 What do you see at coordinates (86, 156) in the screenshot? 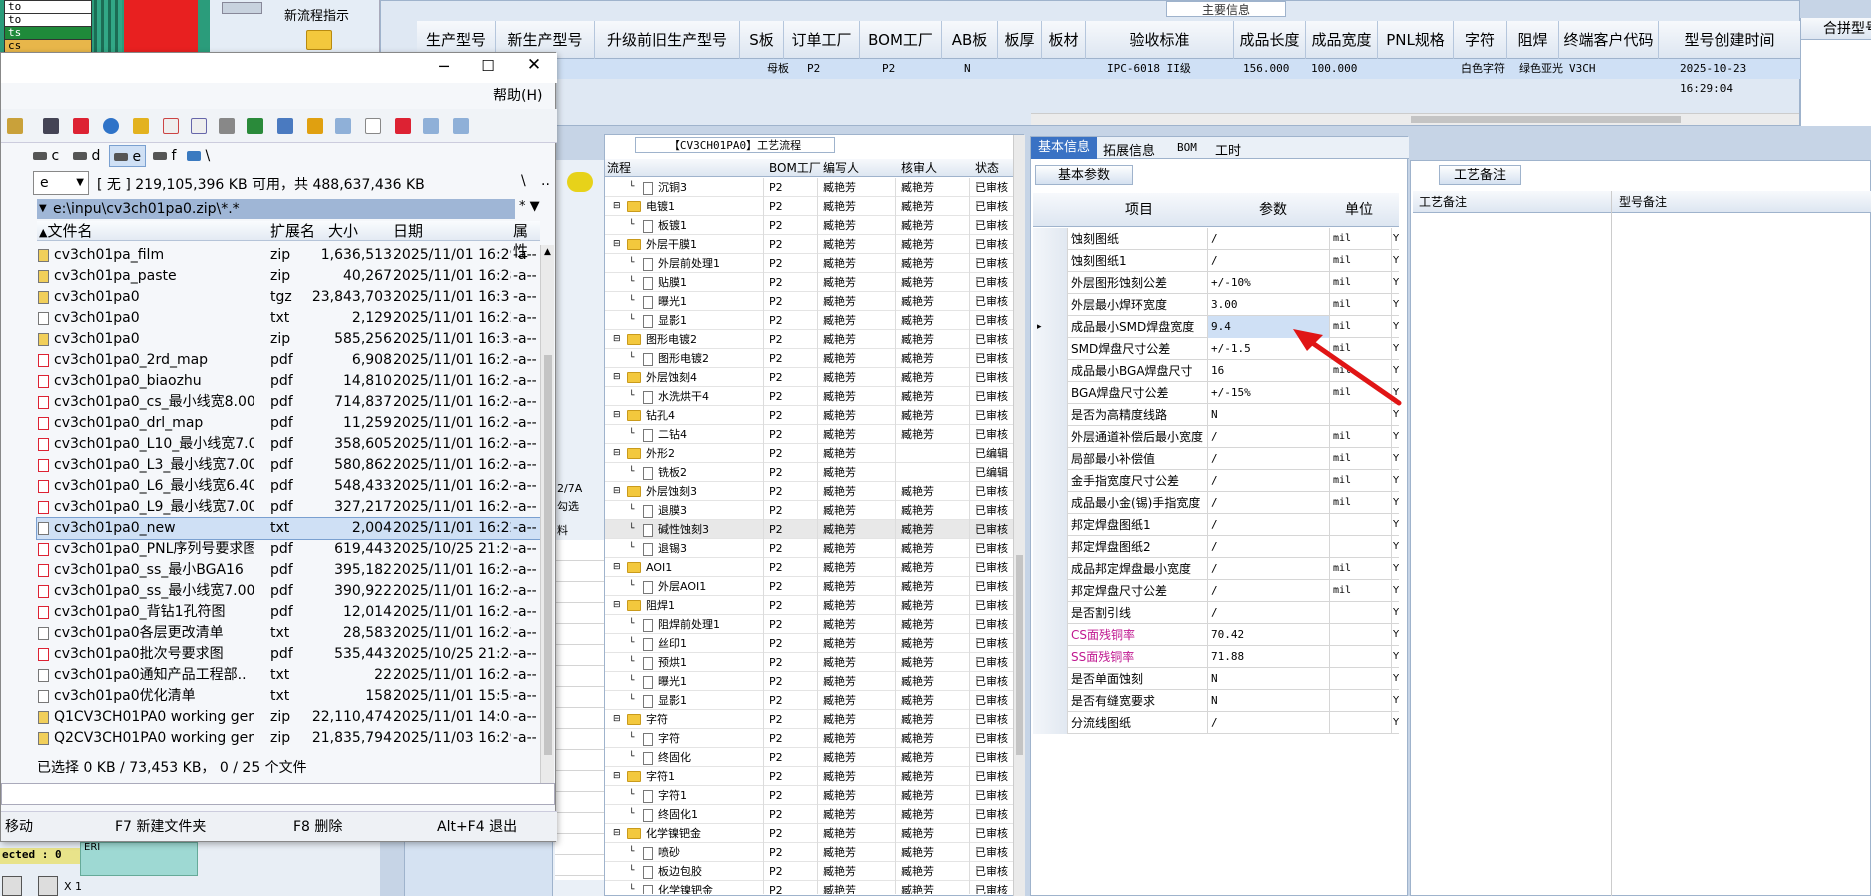
I see `drive-d: d` at bounding box center [86, 156].